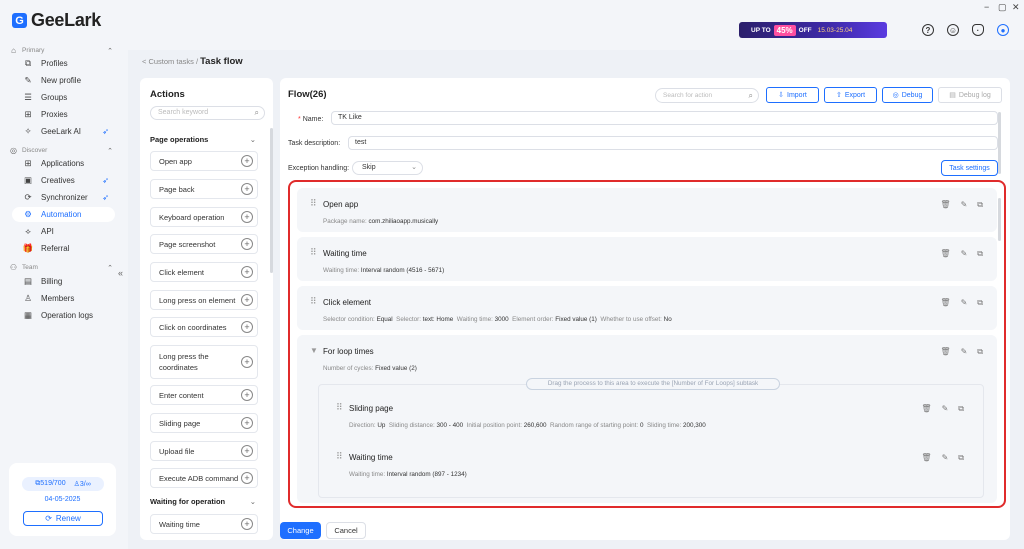  Describe the element at coordinates (61, 150) in the screenshot. I see `section-discover: ◎ Discover ⌃` at that location.